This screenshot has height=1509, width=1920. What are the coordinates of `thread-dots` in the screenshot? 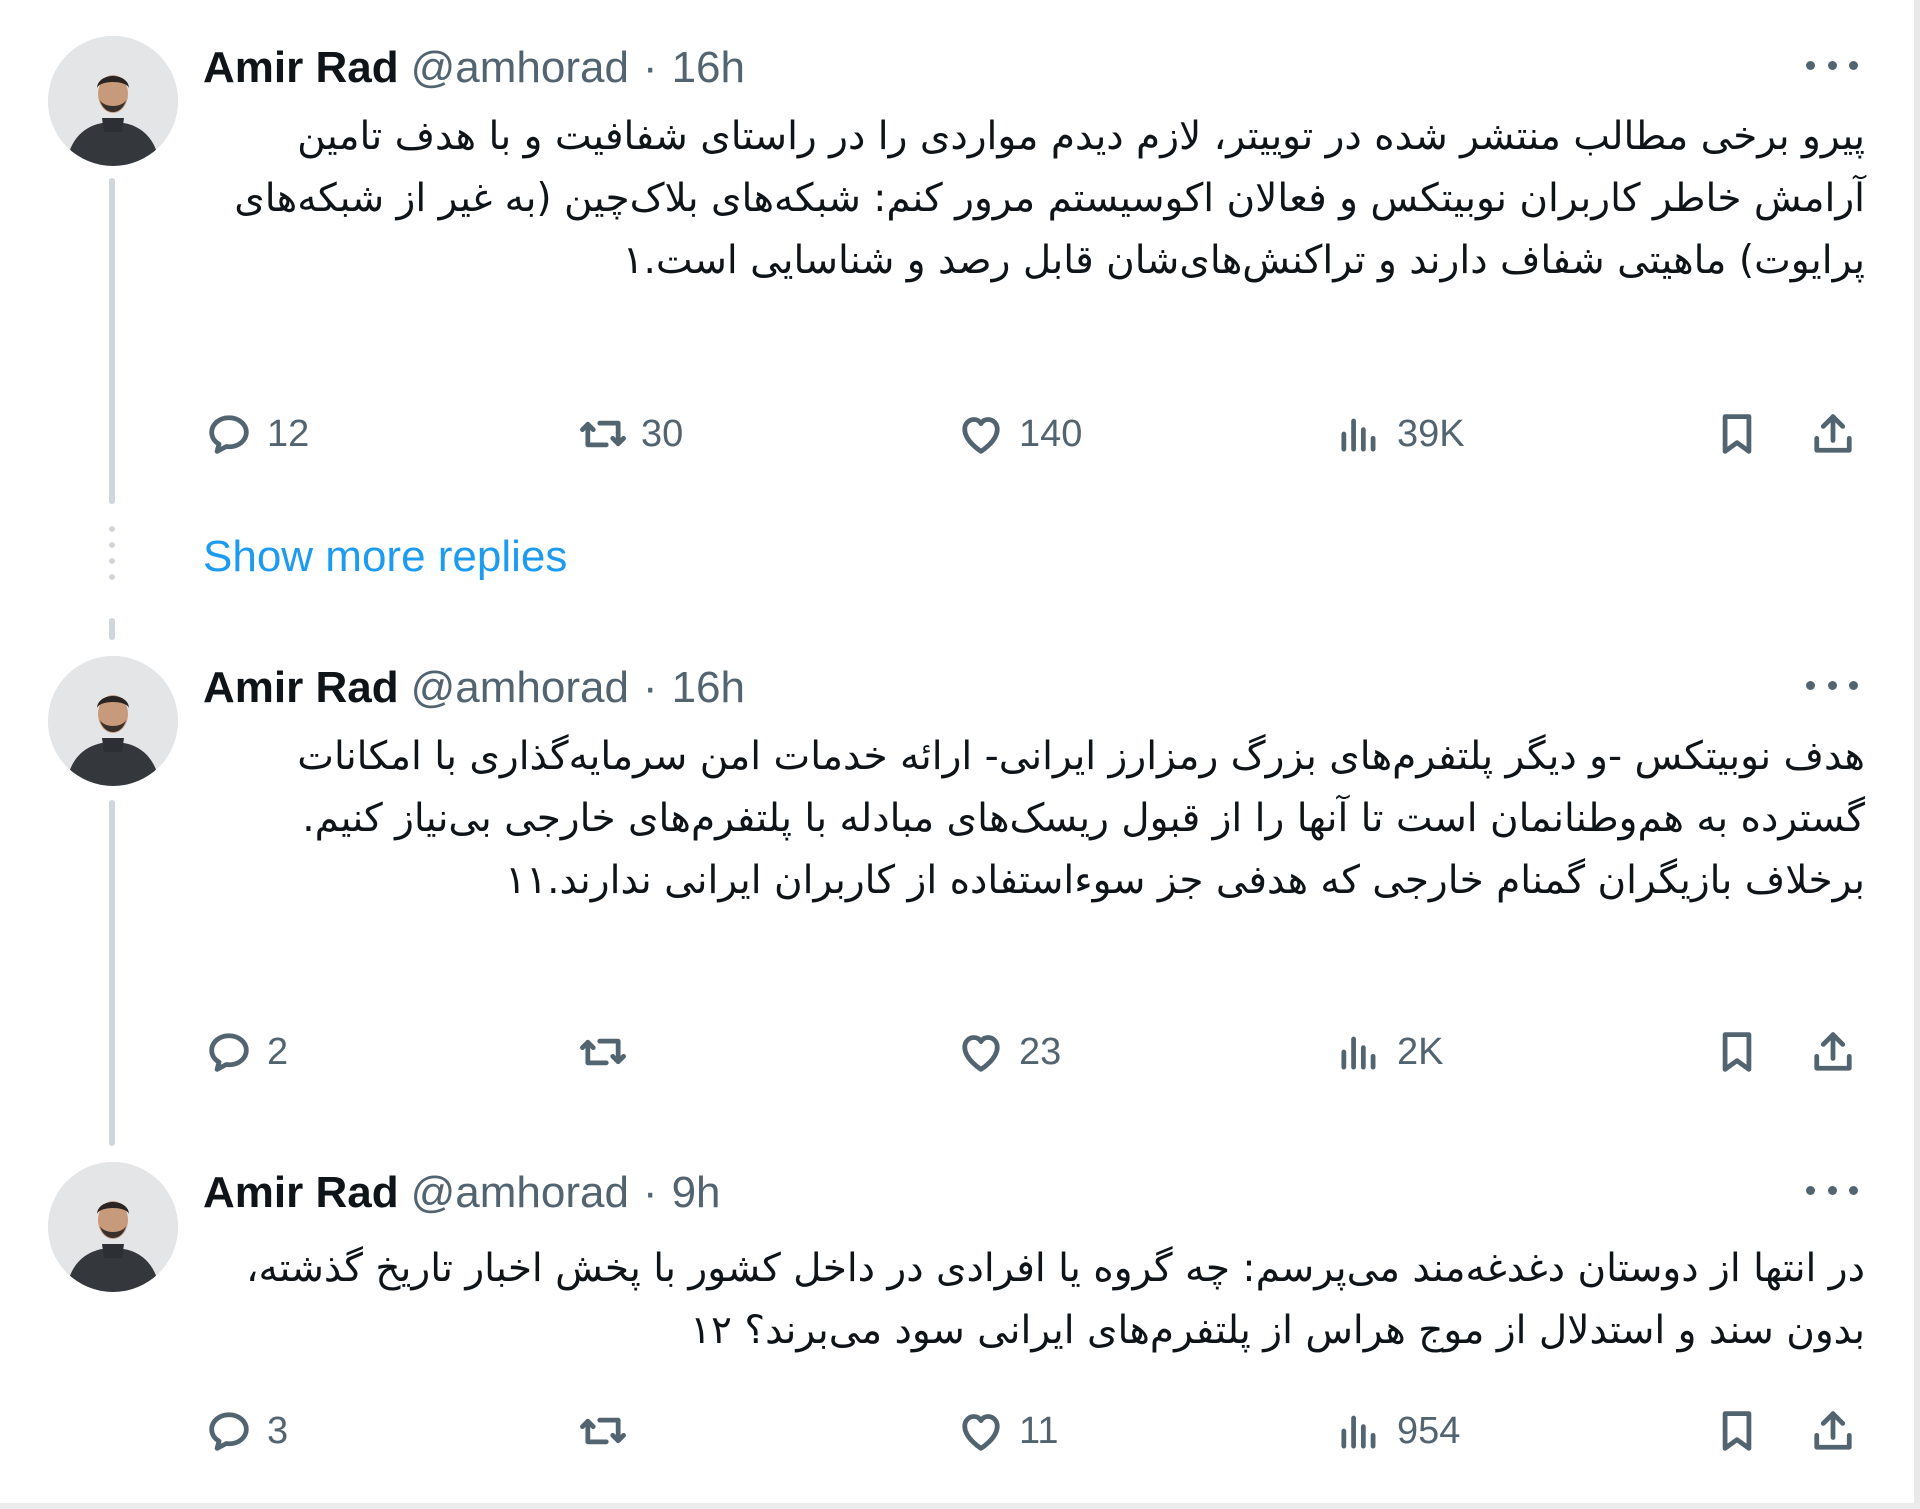 It's located at (112, 558).